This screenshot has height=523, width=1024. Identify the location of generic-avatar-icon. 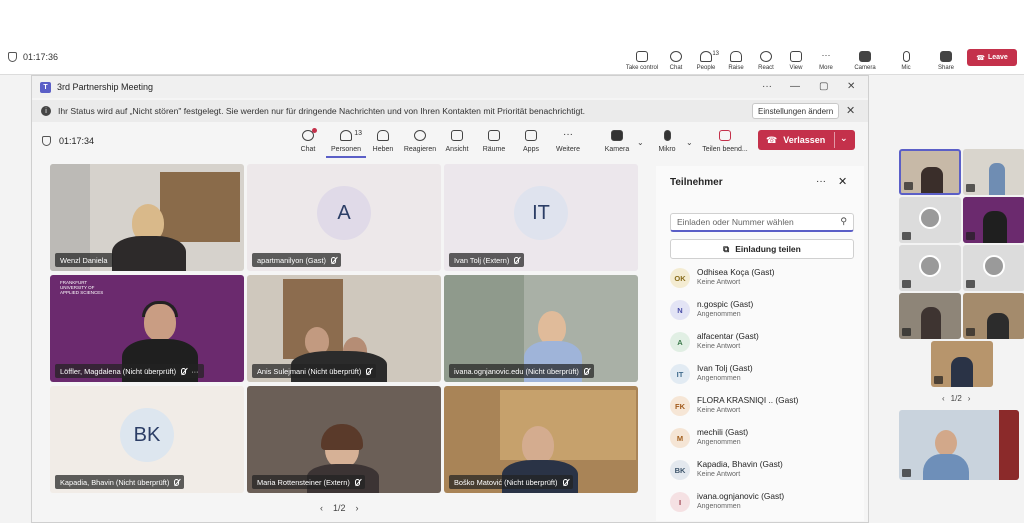
(994, 265).